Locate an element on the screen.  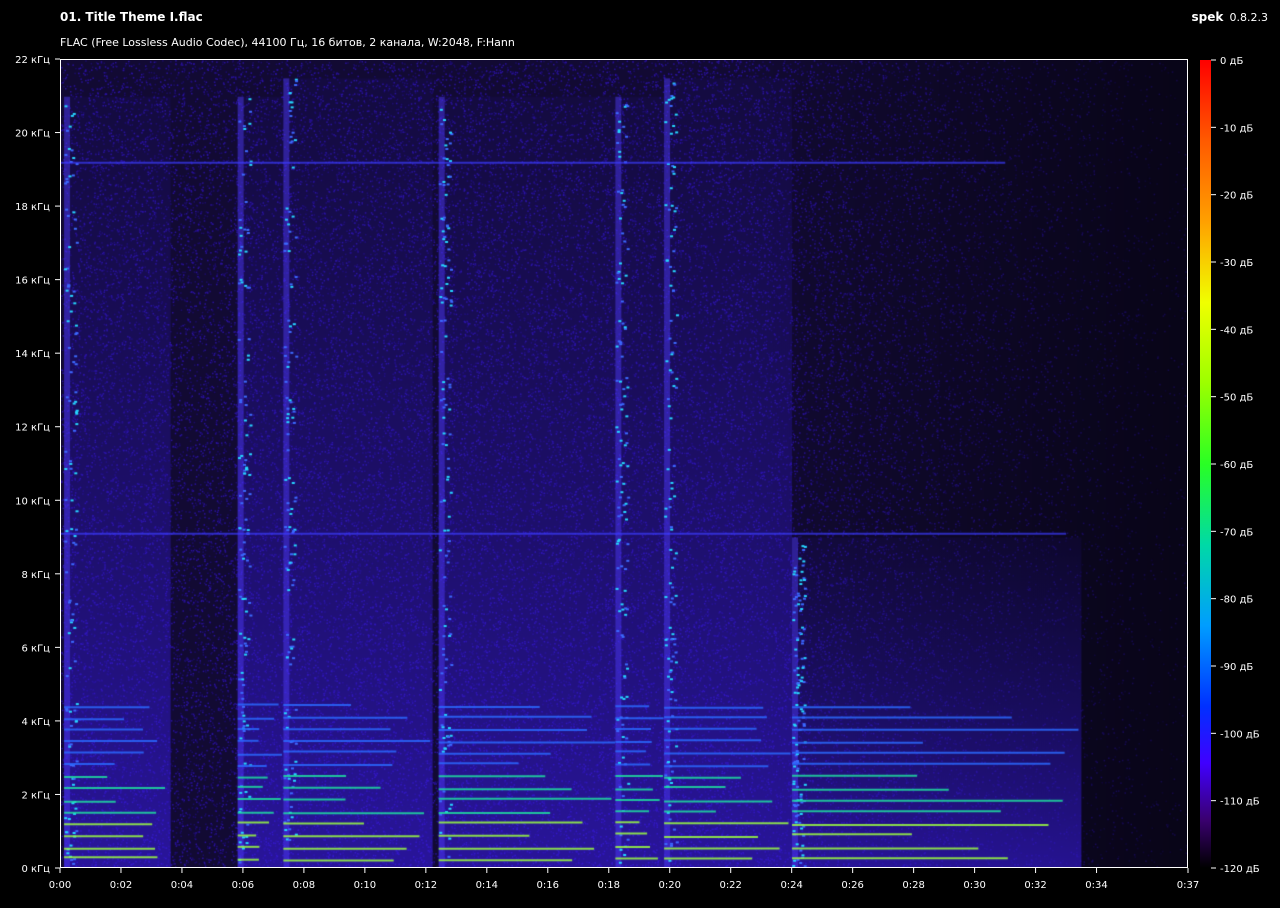
x-tick-label: 0:20 is located at coordinates (669, 885).